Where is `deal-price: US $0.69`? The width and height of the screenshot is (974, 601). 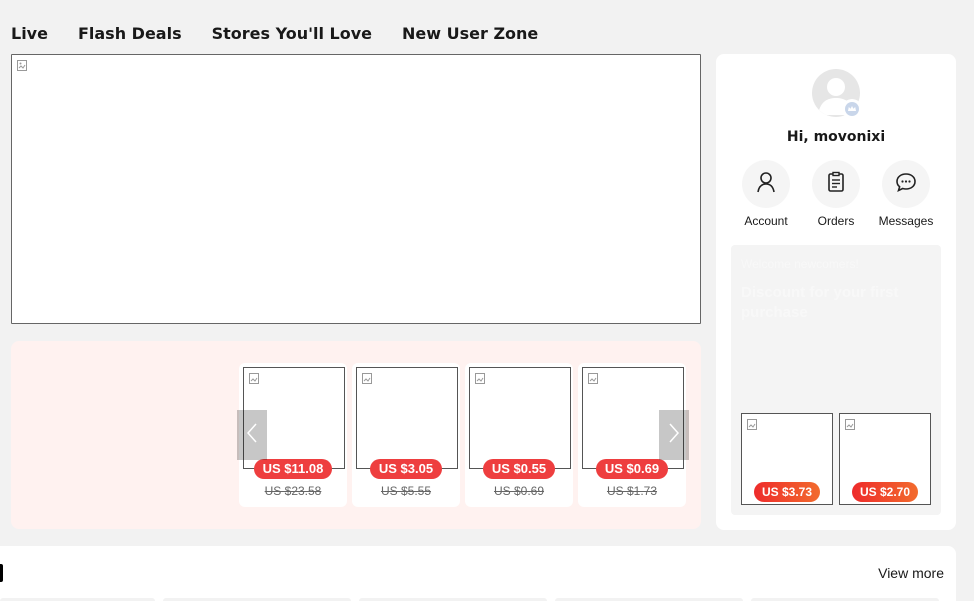 deal-price: US $0.69 is located at coordinates (632, 469).